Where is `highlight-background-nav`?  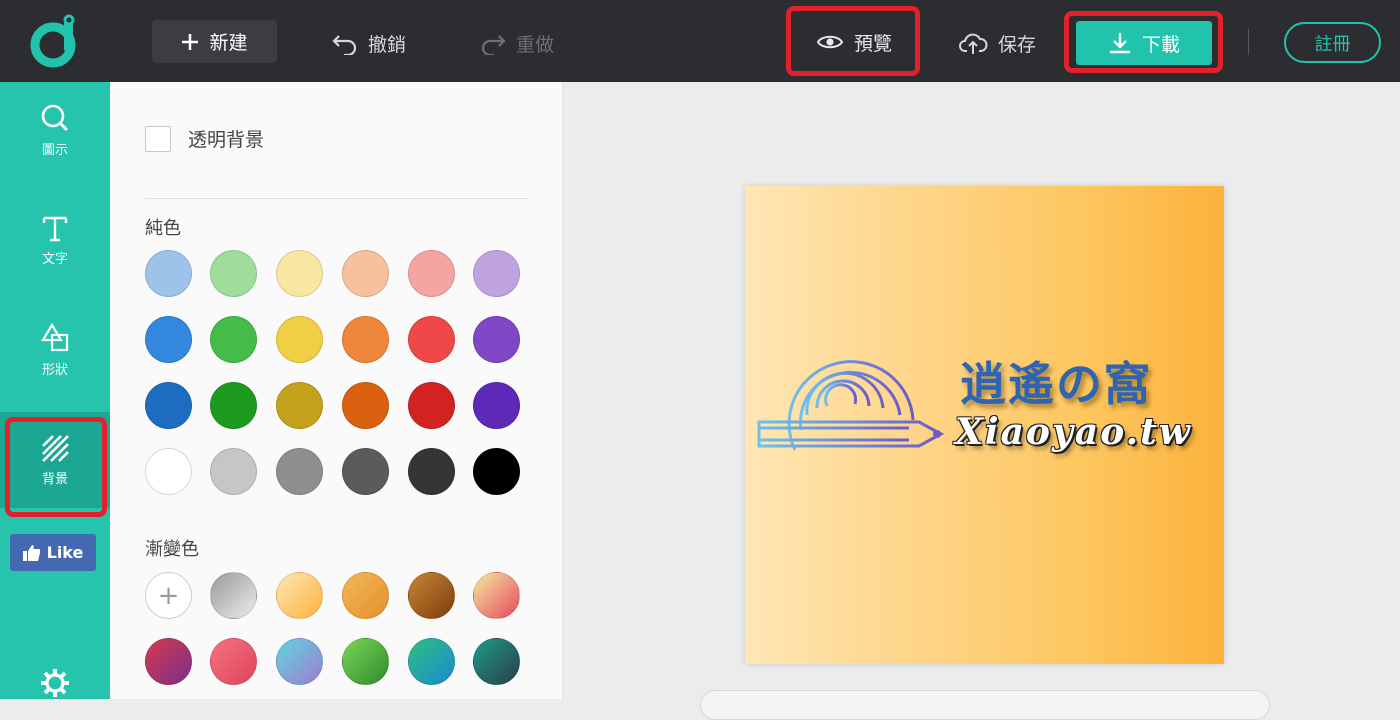 highlight-background-nav is located at coordinates (56, 467).